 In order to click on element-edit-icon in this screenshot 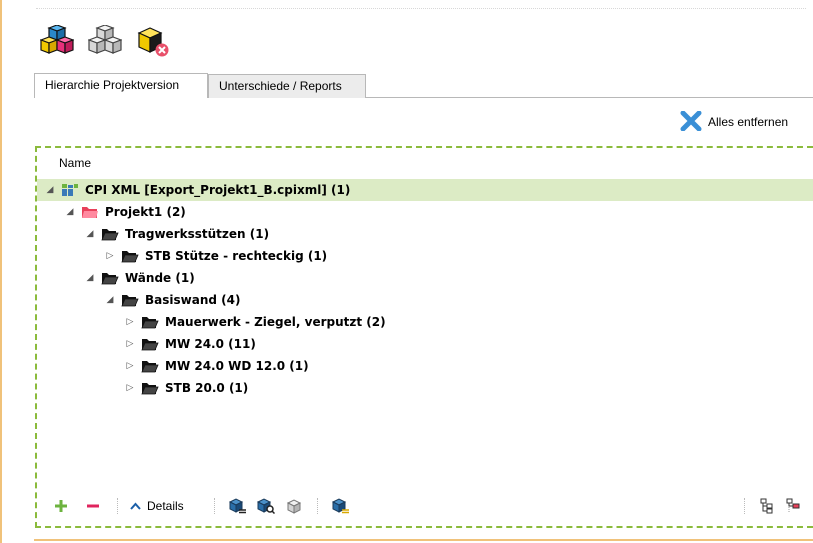, I will do `click(341, 506)`.